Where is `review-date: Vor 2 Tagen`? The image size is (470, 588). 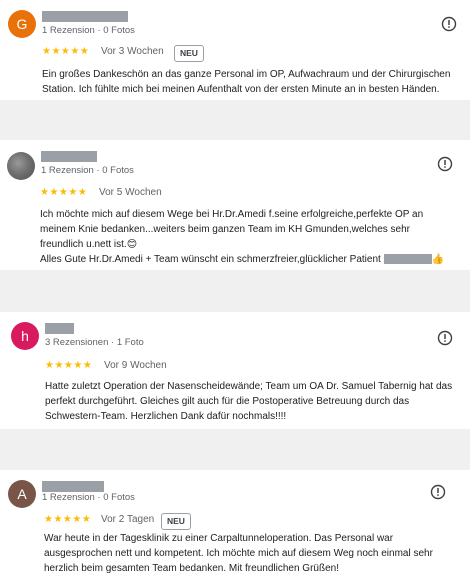
review-date: Vor 2 Tagen is located at coordinates (128, 519).